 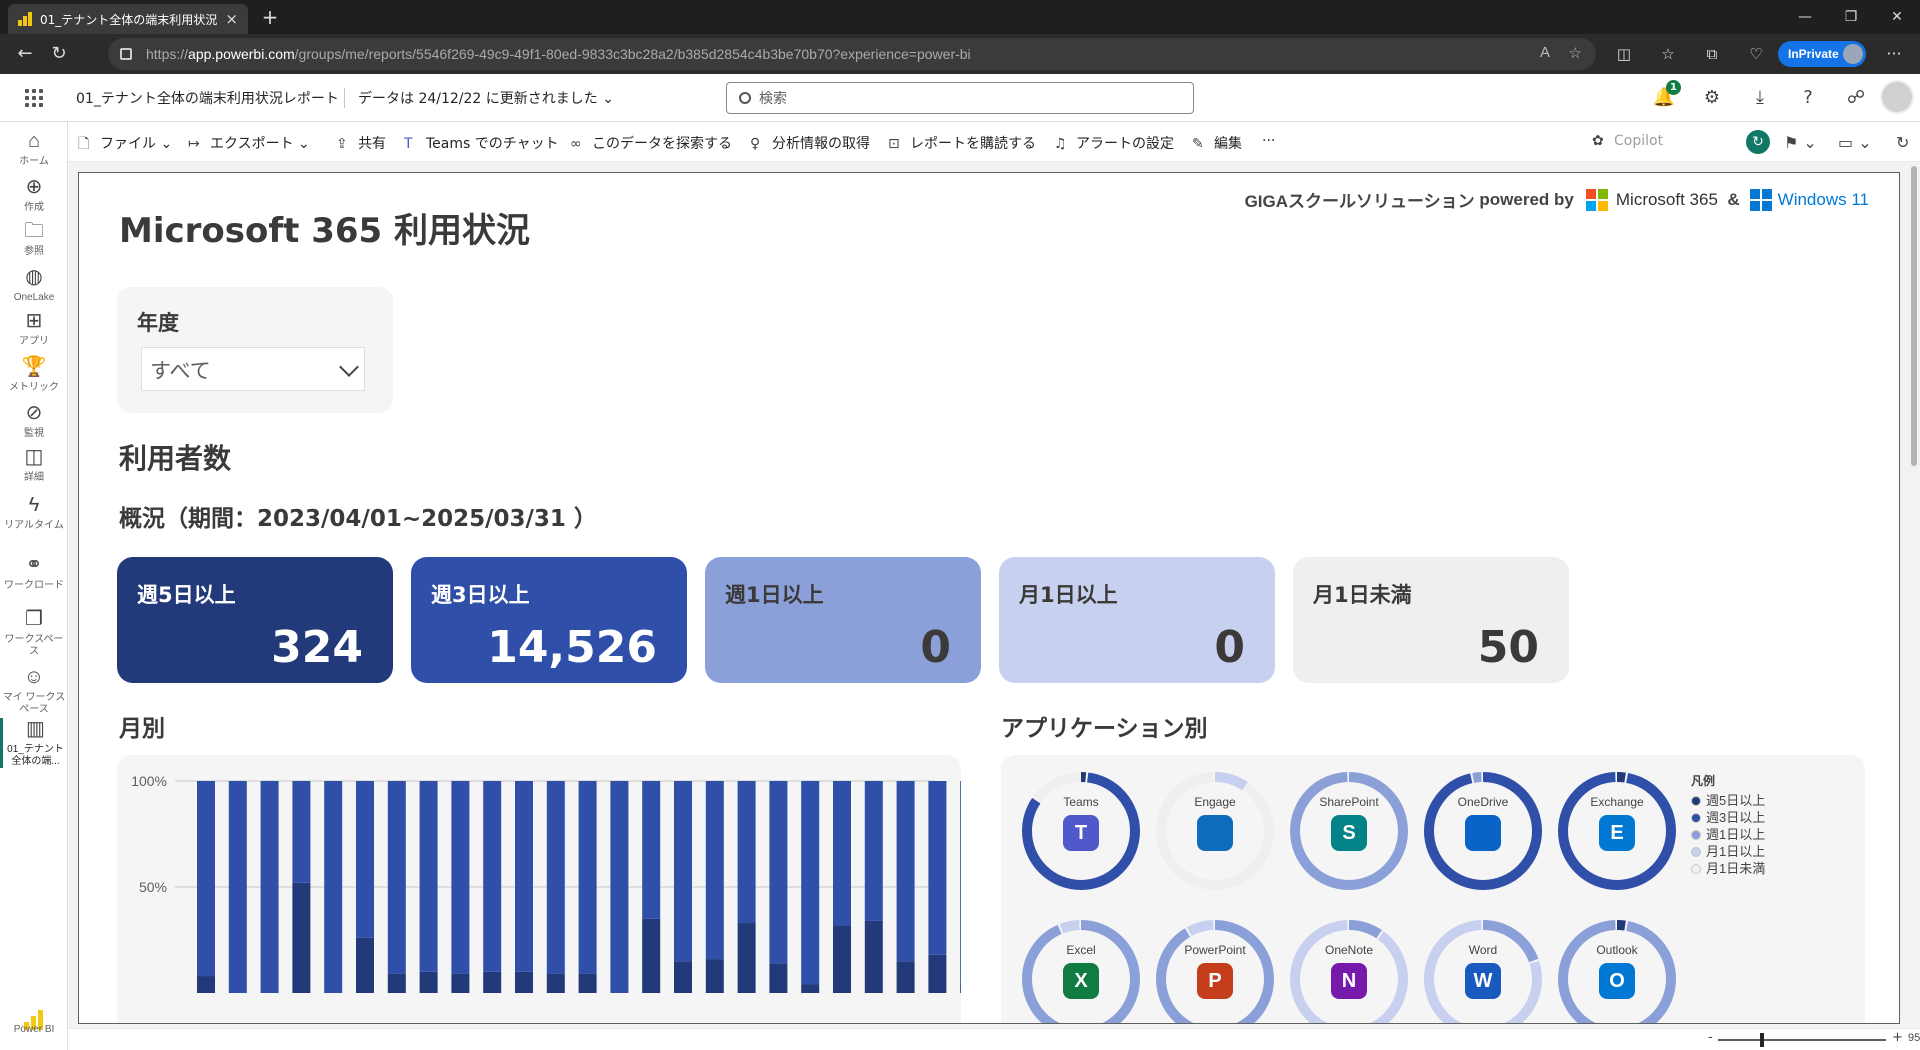 What do you see at coordinates (1114, 143) in the screenshot?
I see `set-alert-button: ♫ アラートの設定` at bounding box center [1114, 143].